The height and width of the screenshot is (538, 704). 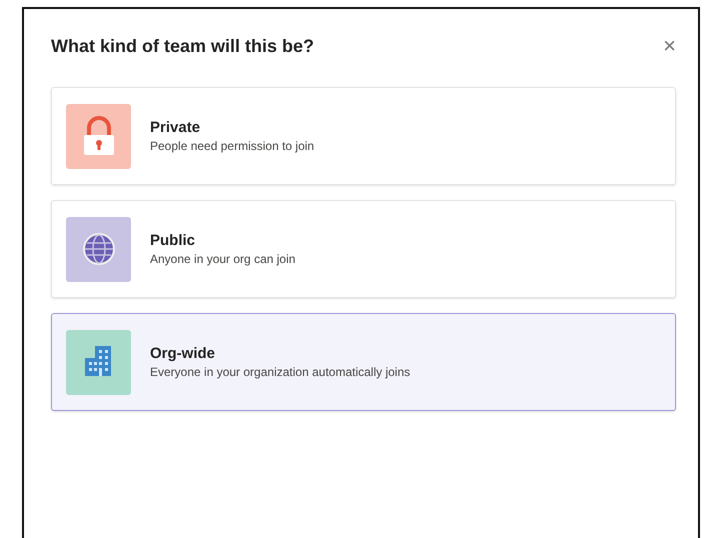 I want to click on option-title: Org-wide, so click(x=183, y=353).